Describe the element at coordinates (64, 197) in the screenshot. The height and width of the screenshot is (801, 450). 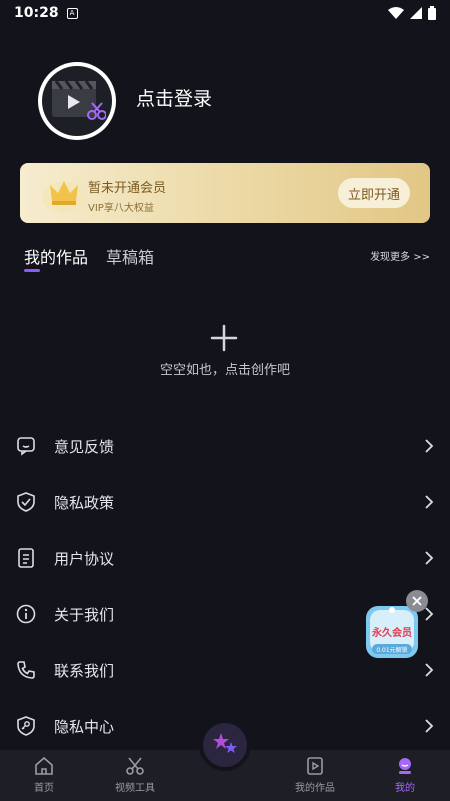
I see `crown-icon` at that location.